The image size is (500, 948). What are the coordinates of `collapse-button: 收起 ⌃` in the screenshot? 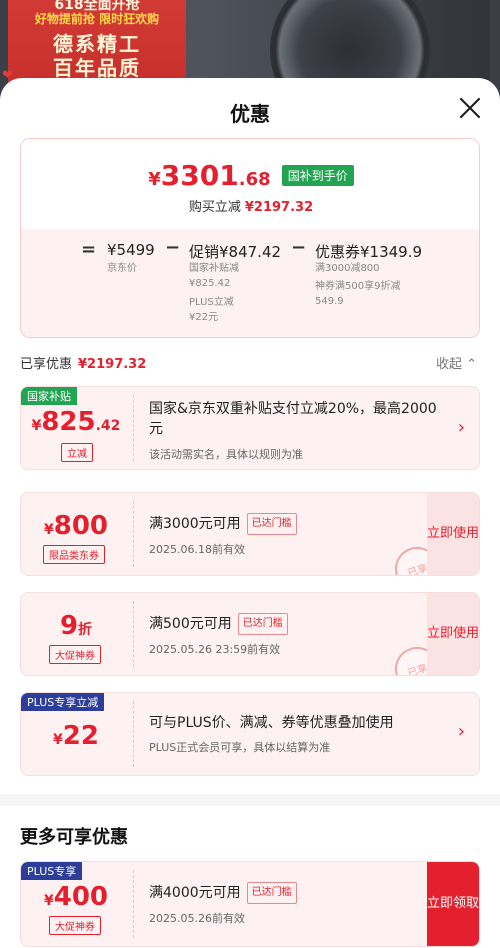 It's located at (456, 362).